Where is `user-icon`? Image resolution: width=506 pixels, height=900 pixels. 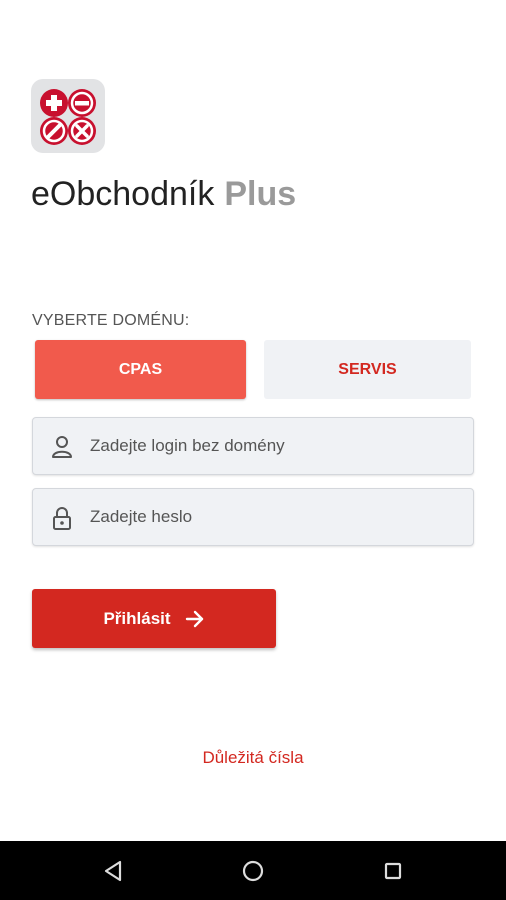
user-icon is located at coordinates (62, 447).